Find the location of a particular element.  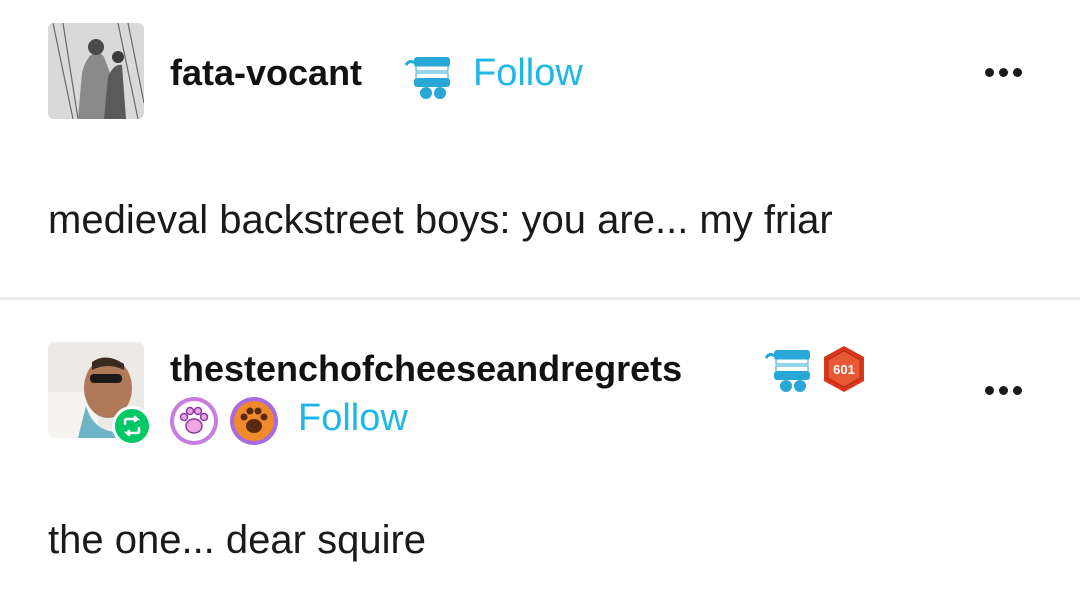

reblog-icon is located at coordinates (132, 426).